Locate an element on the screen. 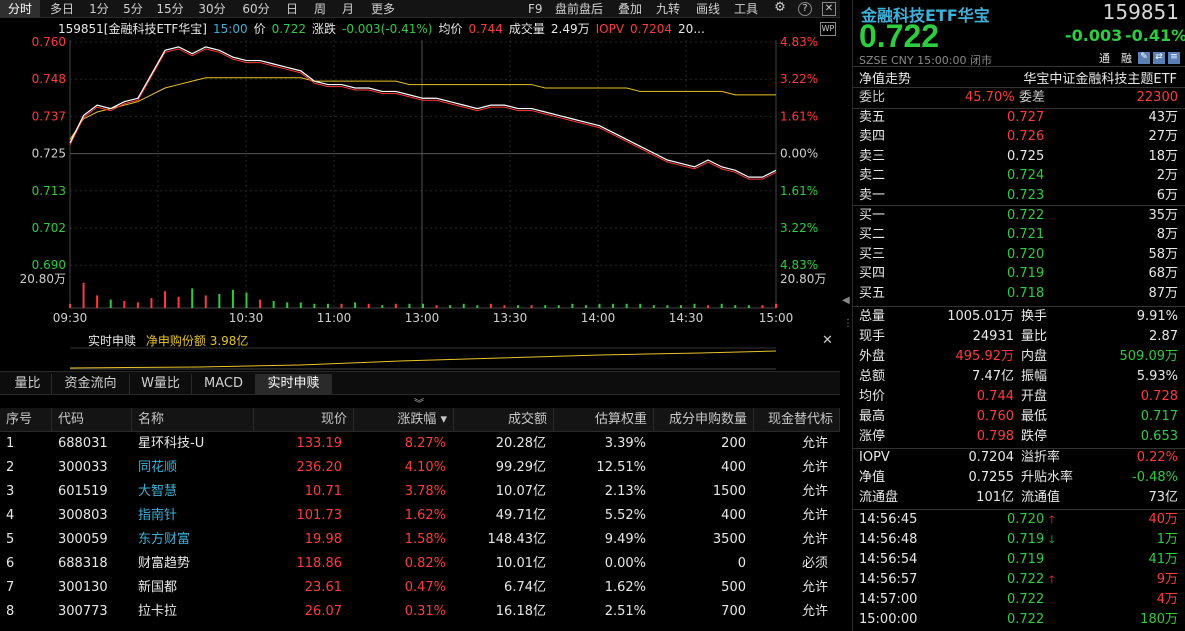  bid-level-row: 买四 0.719 68万 is located at coordinates (1019, 274).